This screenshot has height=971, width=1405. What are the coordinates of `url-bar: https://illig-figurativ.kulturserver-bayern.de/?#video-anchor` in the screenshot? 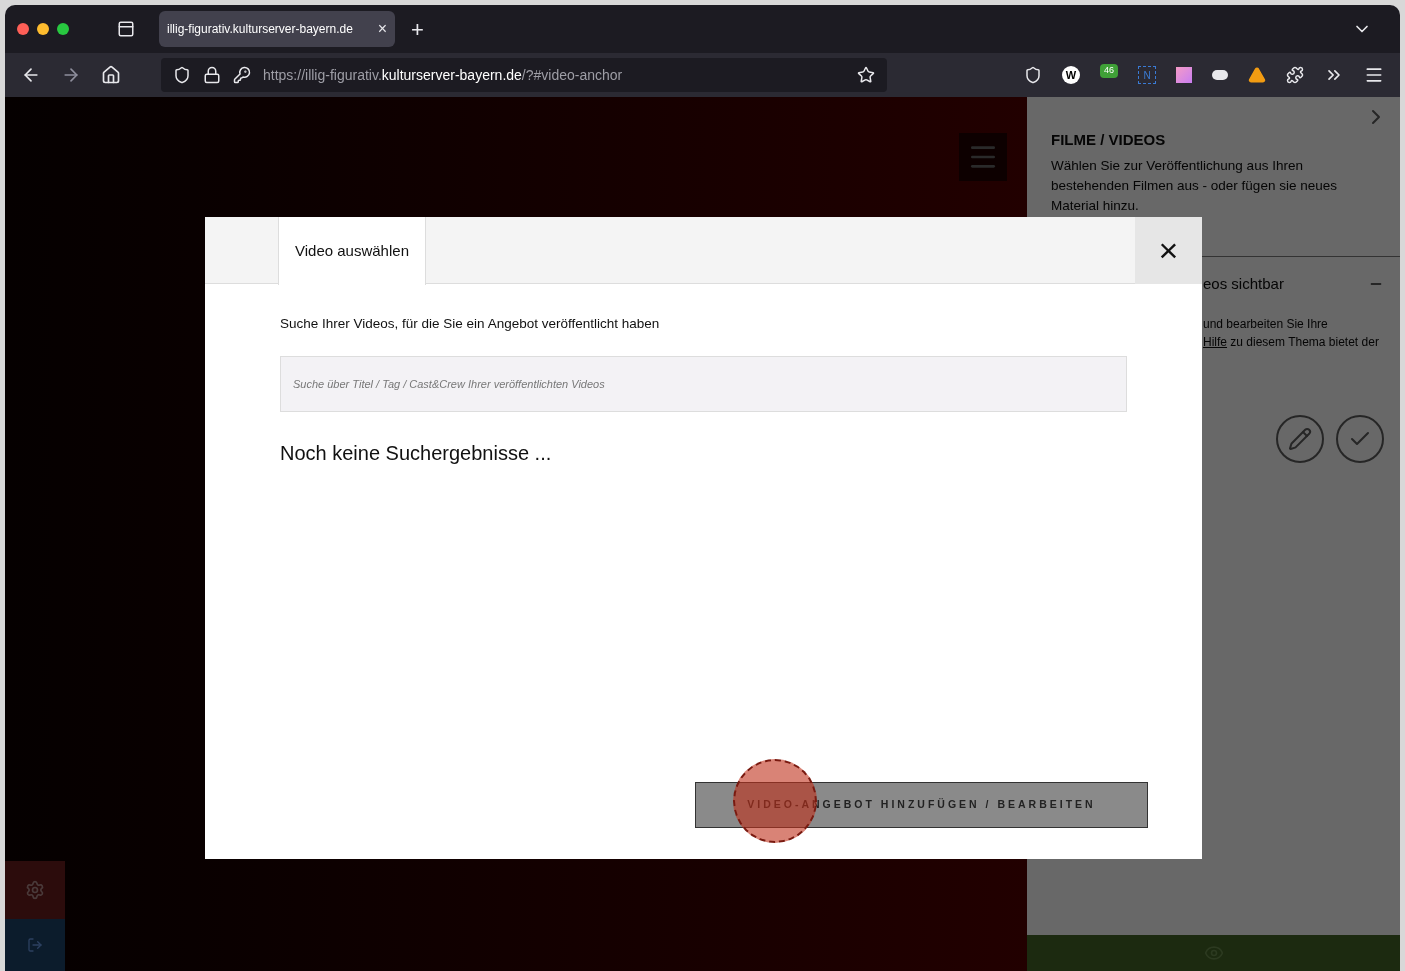 It's located at (524, 75).